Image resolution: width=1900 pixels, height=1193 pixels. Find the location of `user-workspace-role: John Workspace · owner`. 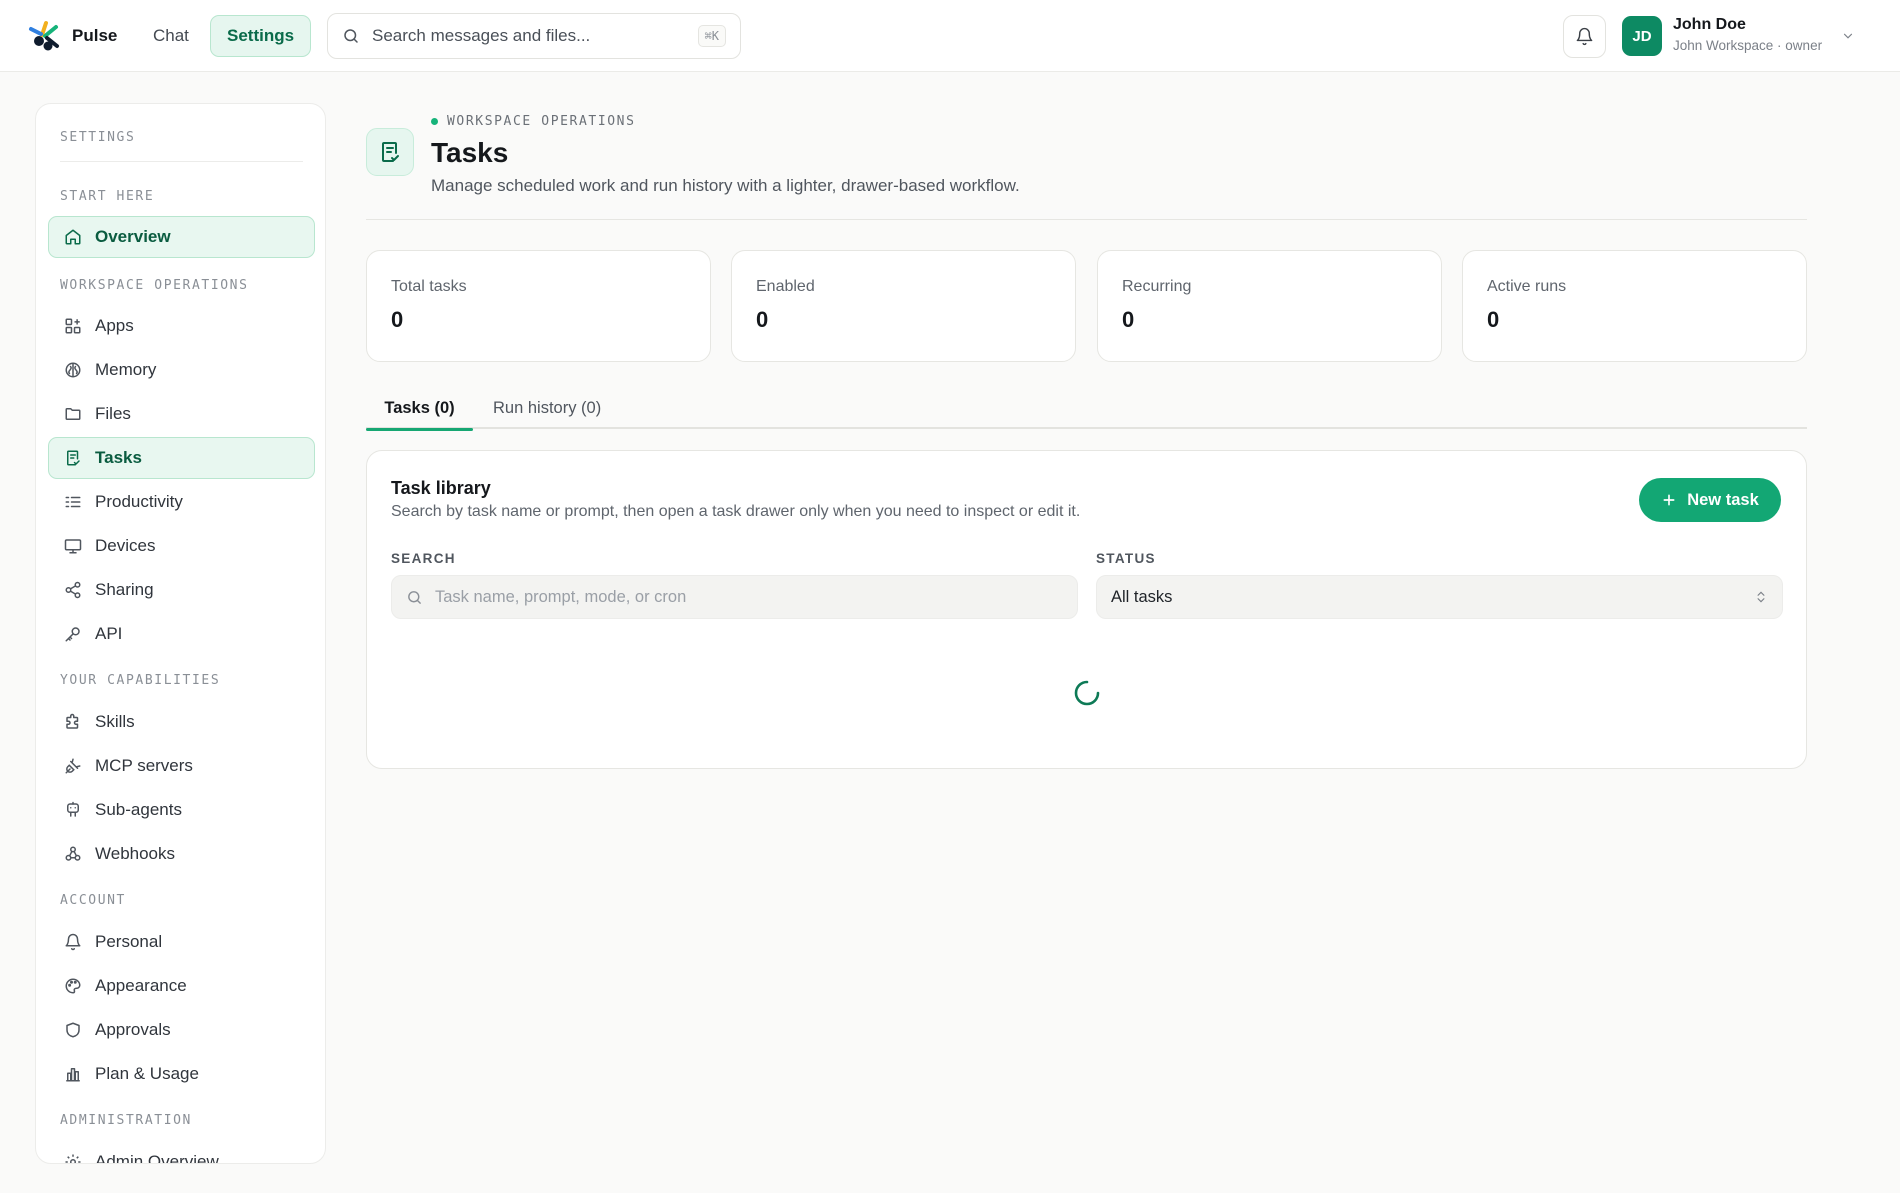

user-workspace-role: John Workspace · owner is located at coordinates (1748, 45).